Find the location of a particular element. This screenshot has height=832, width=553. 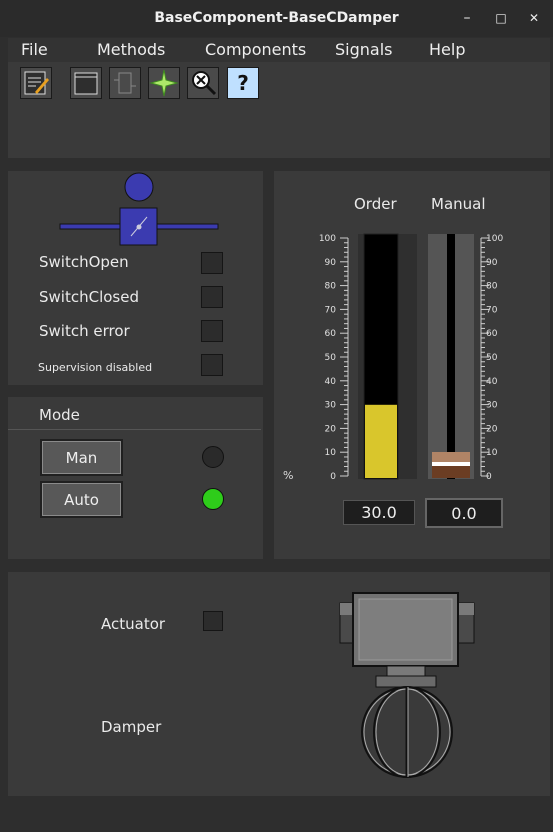

order-label: Order is located at coordinates (375, 204).